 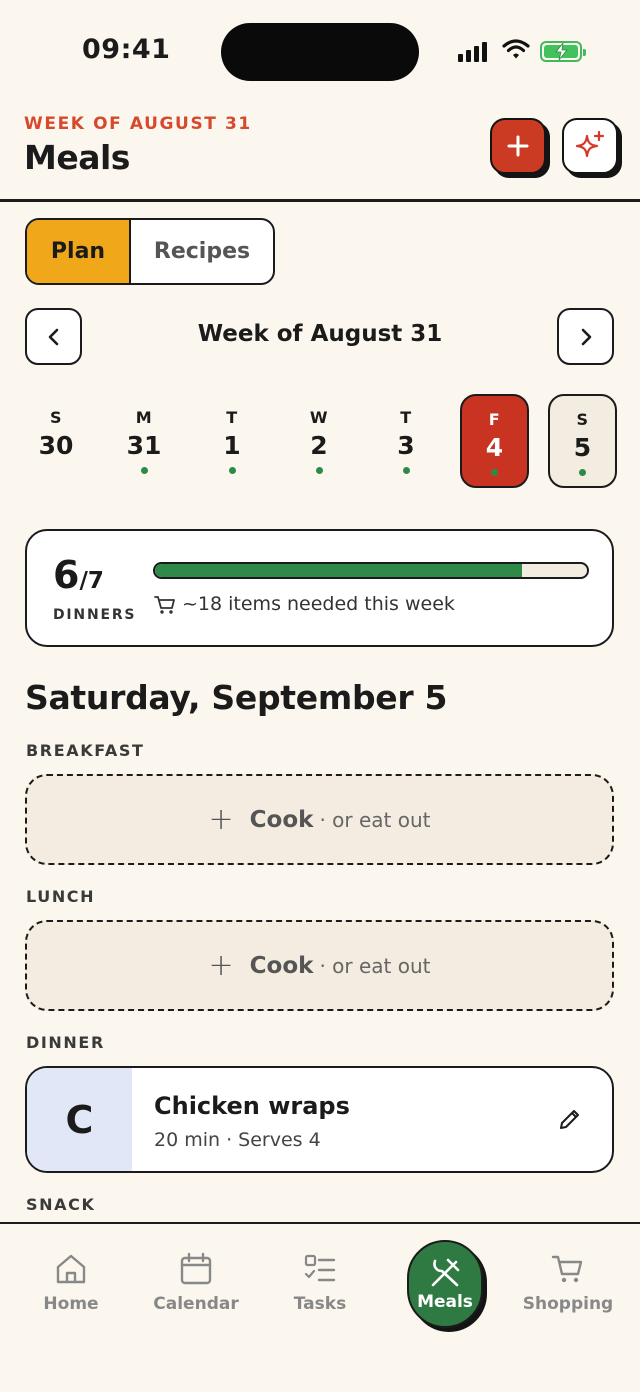 I want to click on wifi-icon, so click(x=516, y=49).